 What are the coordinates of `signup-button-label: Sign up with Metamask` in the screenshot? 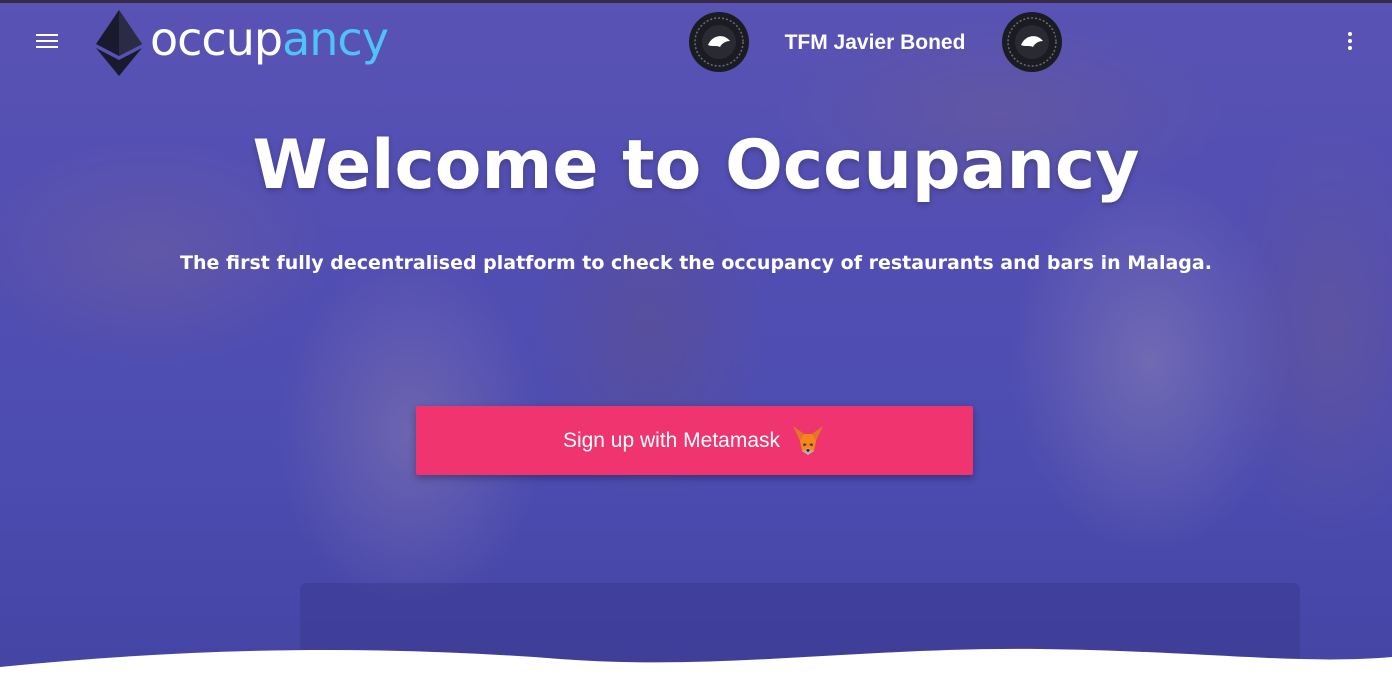 It's located at (671, 440).